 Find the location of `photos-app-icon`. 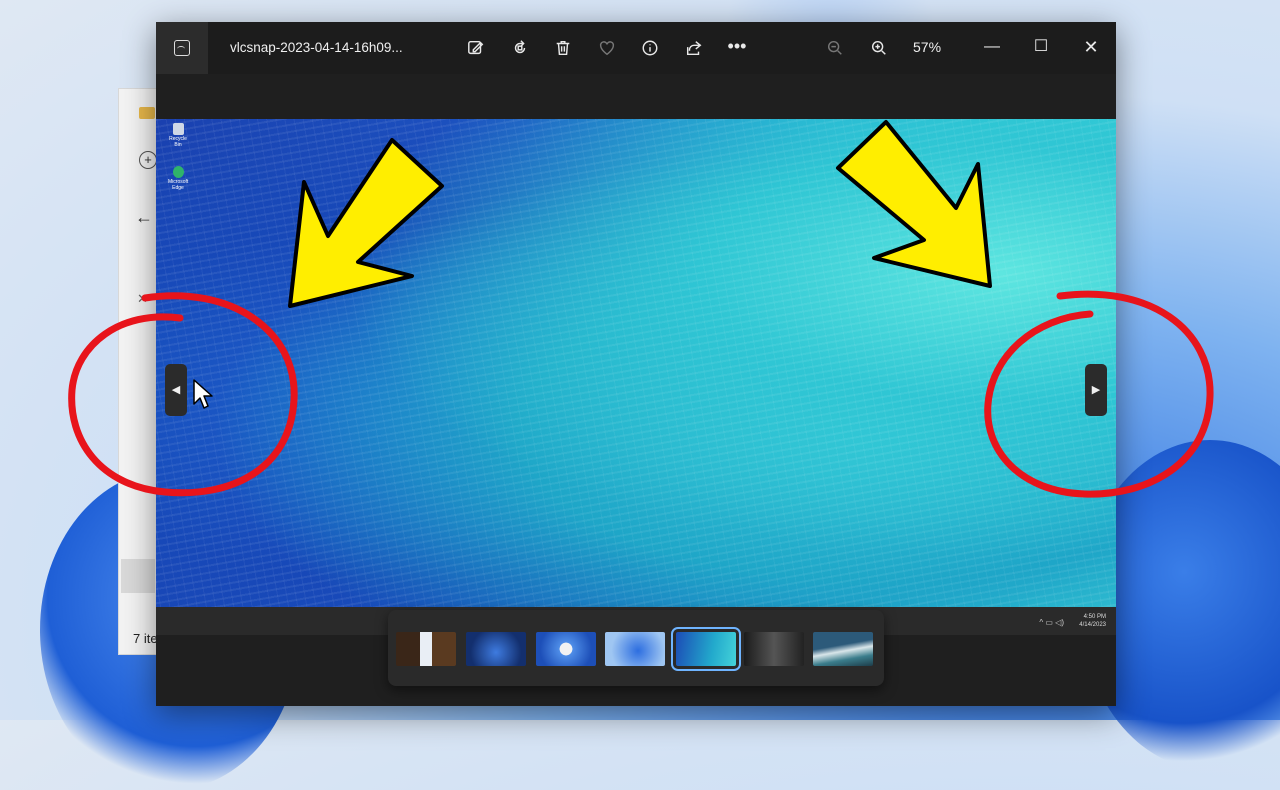

photos-app-icon is located at coordinates (182, 48).